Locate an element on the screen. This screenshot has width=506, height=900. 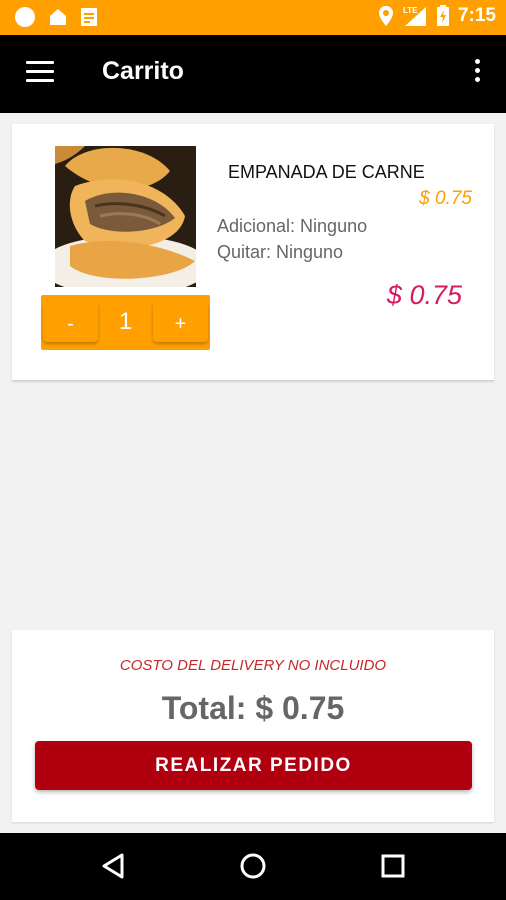
navigation-bar is located at coordinates (253, 866).